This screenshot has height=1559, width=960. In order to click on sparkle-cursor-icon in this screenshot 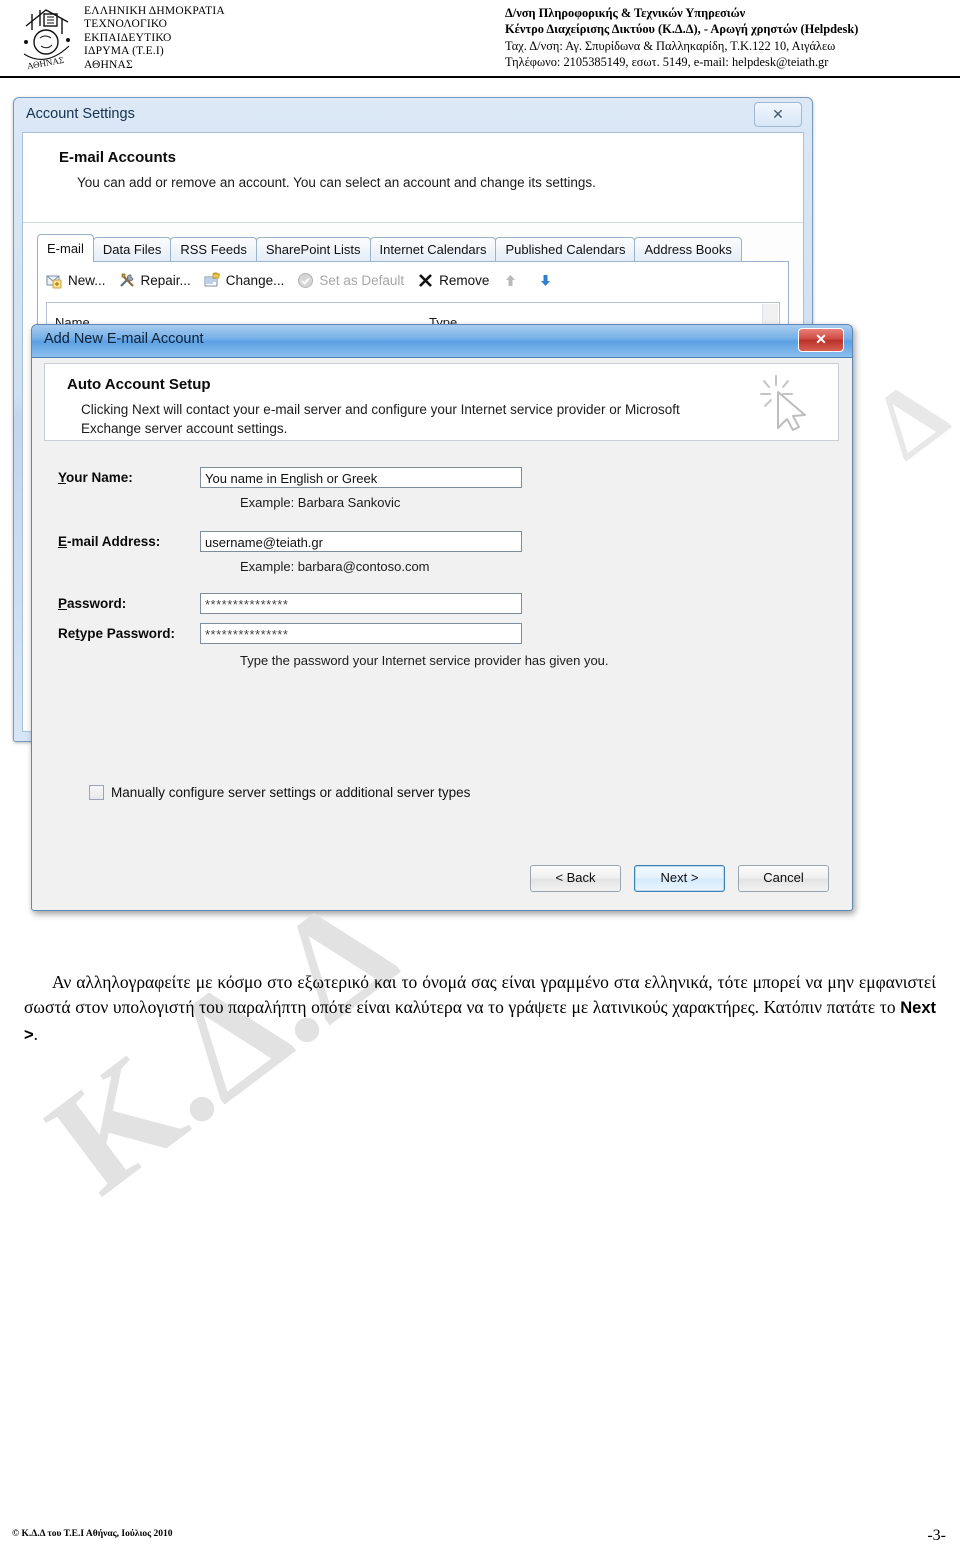, I will do `click(787, 403)`.